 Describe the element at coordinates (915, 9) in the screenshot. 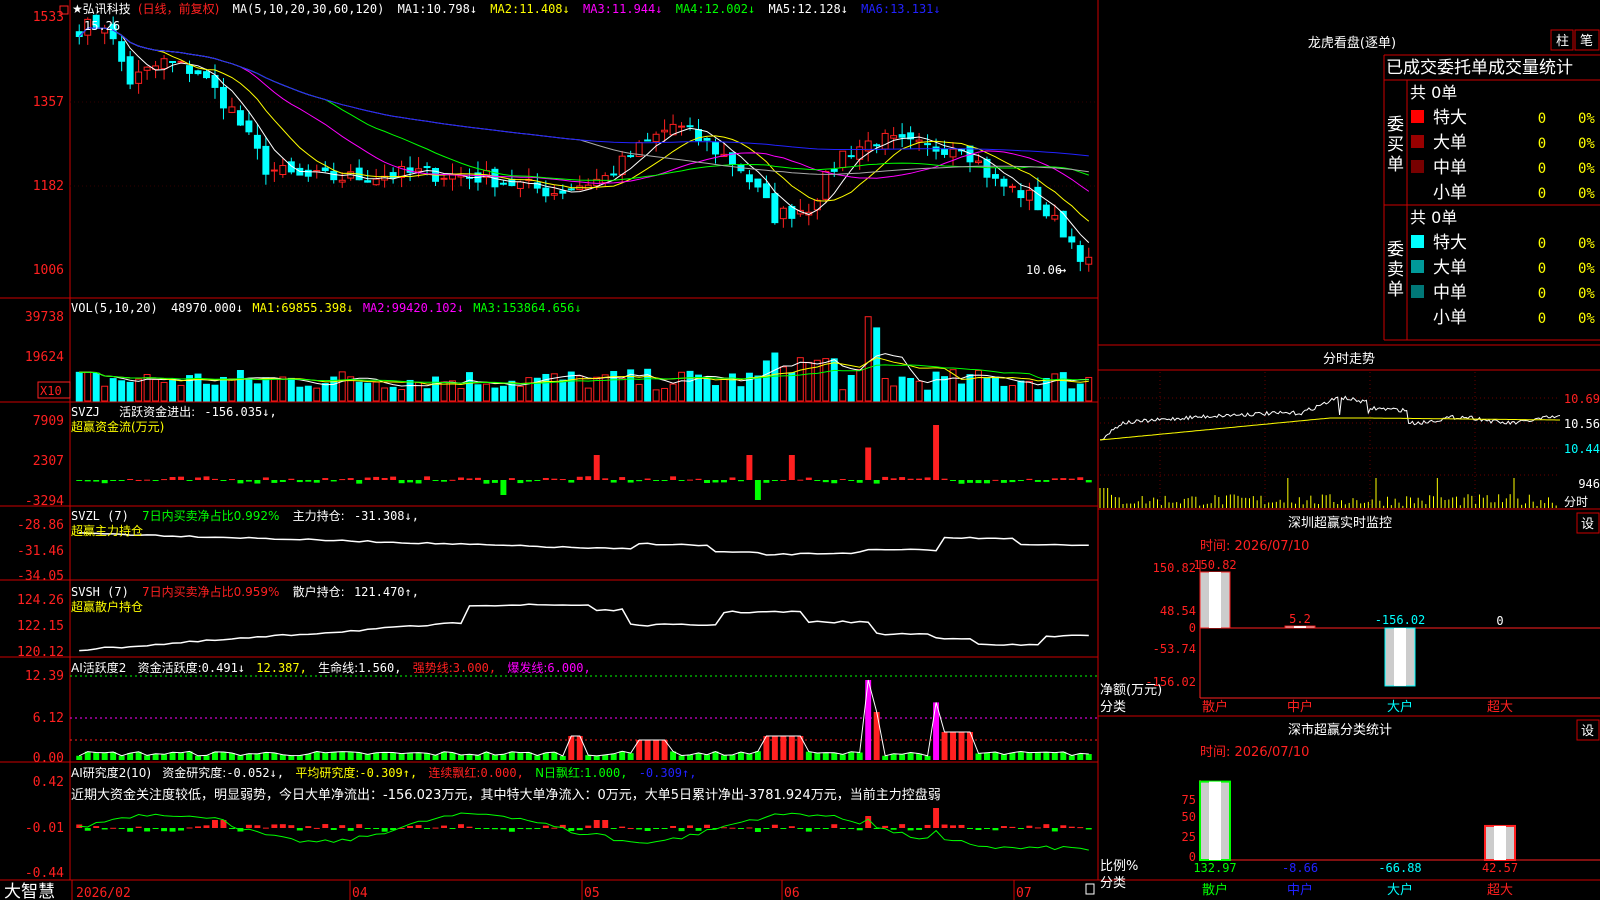

I see `ma6-value: 13.131↓` at that location.